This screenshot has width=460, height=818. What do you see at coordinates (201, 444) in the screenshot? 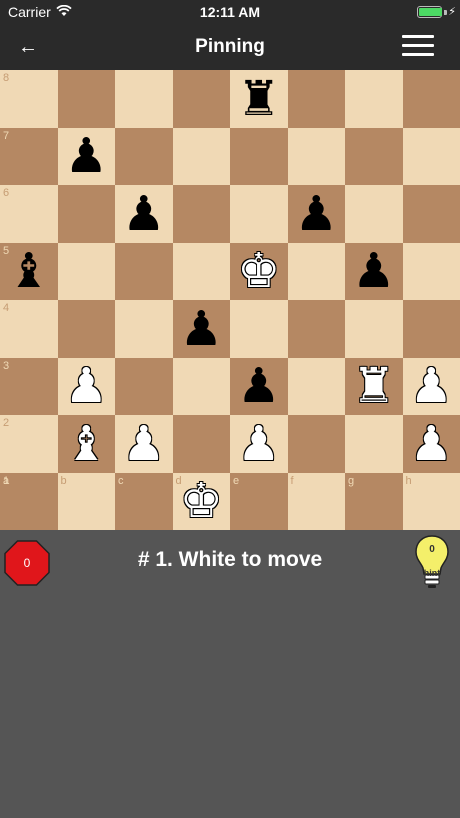
I see `square-d2` at bounding box center [201, 444].